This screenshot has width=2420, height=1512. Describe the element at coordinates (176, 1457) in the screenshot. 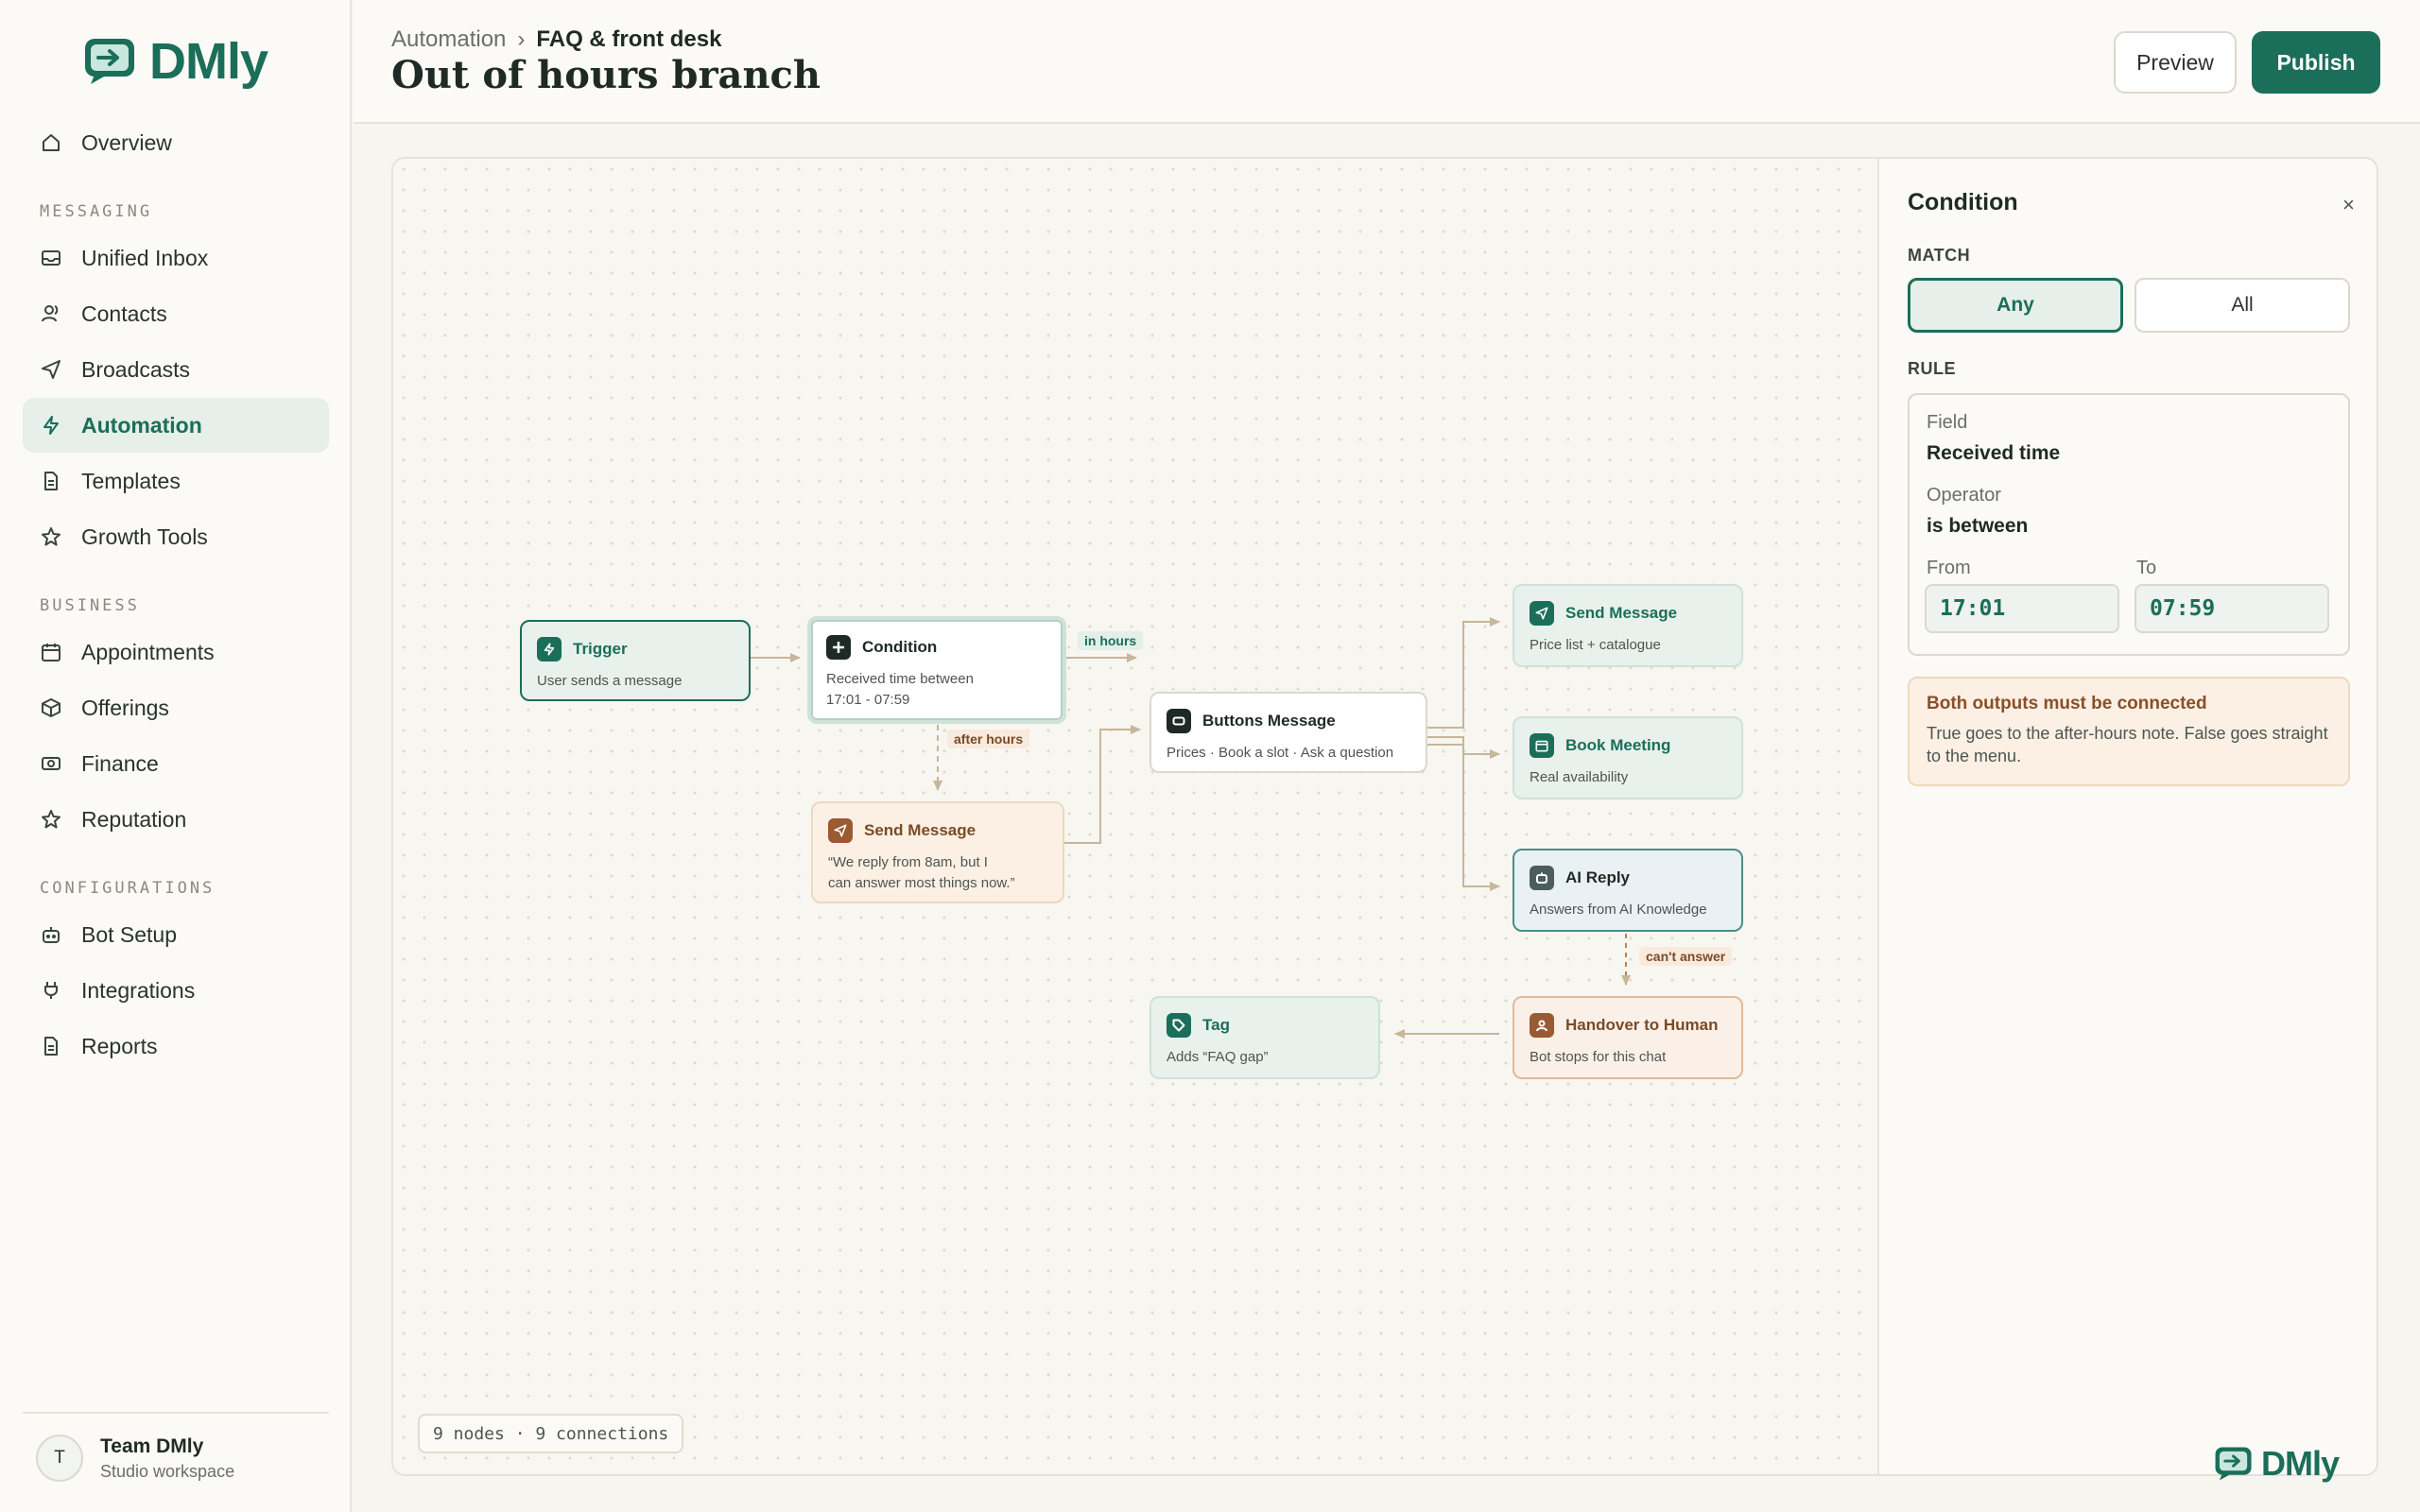

I see `workspace-switcher: T Team DMly Studio workspace` at that location.